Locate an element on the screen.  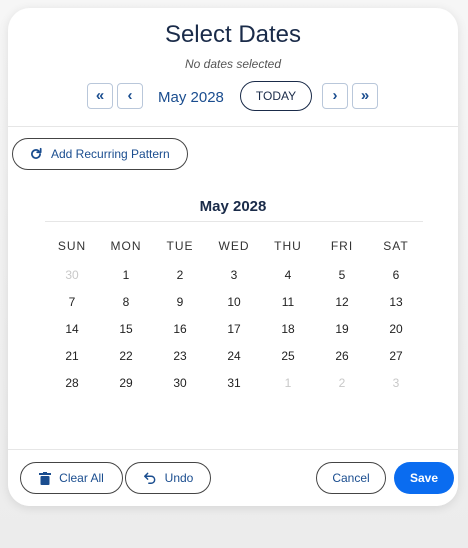
calendar-day: 16 is located at coordinates (180, 329).